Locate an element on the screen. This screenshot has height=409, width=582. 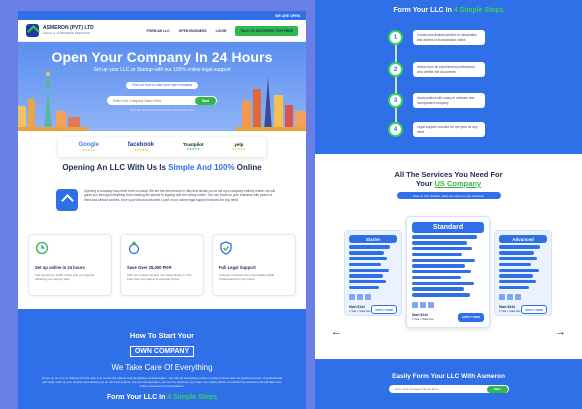
google-review: Google ★★★★★ is located at coordinates (88, 147).